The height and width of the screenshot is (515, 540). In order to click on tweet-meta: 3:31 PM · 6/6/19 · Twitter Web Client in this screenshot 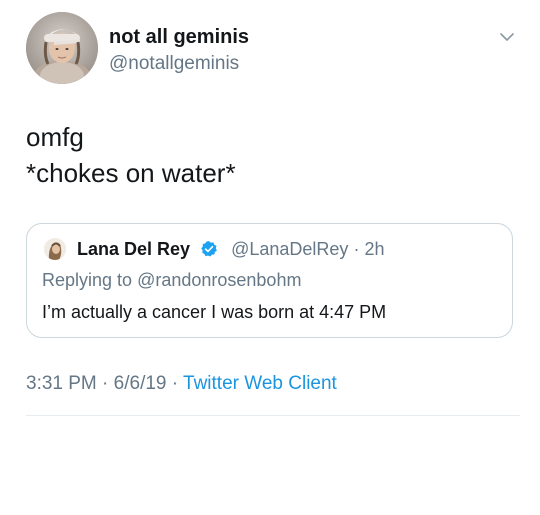, I will do `click(181, 384)`.